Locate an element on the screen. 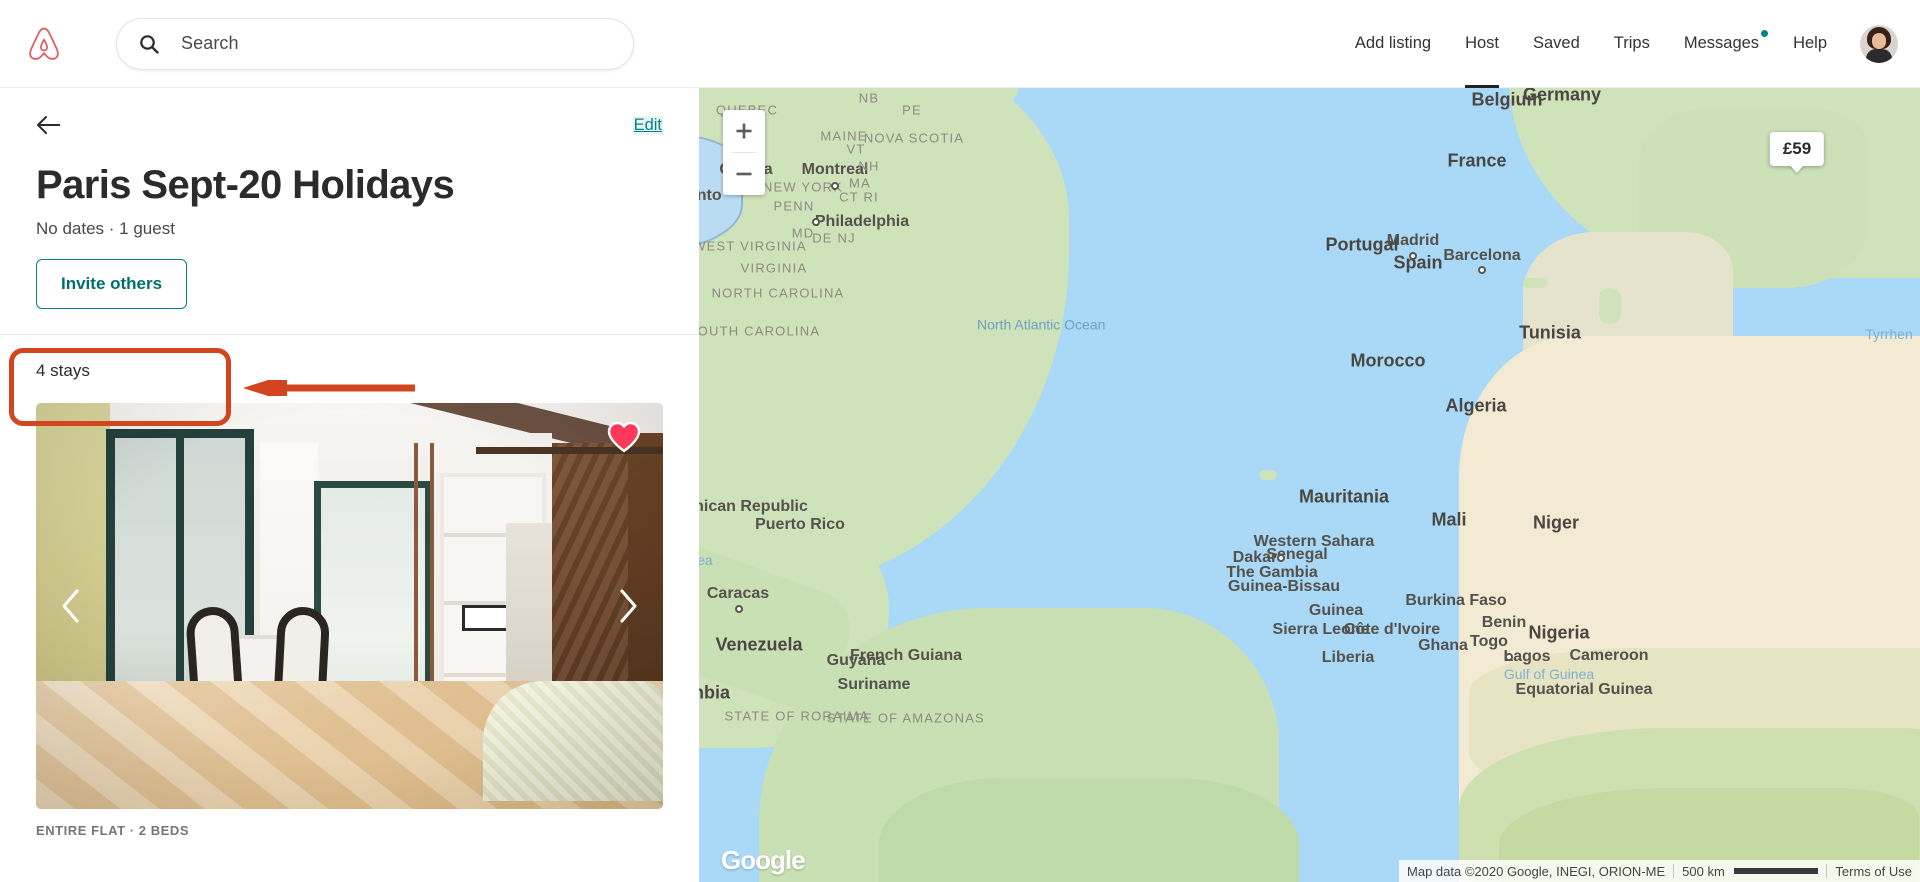  city-dot-barcelona is located at coordinates (1482, 270).